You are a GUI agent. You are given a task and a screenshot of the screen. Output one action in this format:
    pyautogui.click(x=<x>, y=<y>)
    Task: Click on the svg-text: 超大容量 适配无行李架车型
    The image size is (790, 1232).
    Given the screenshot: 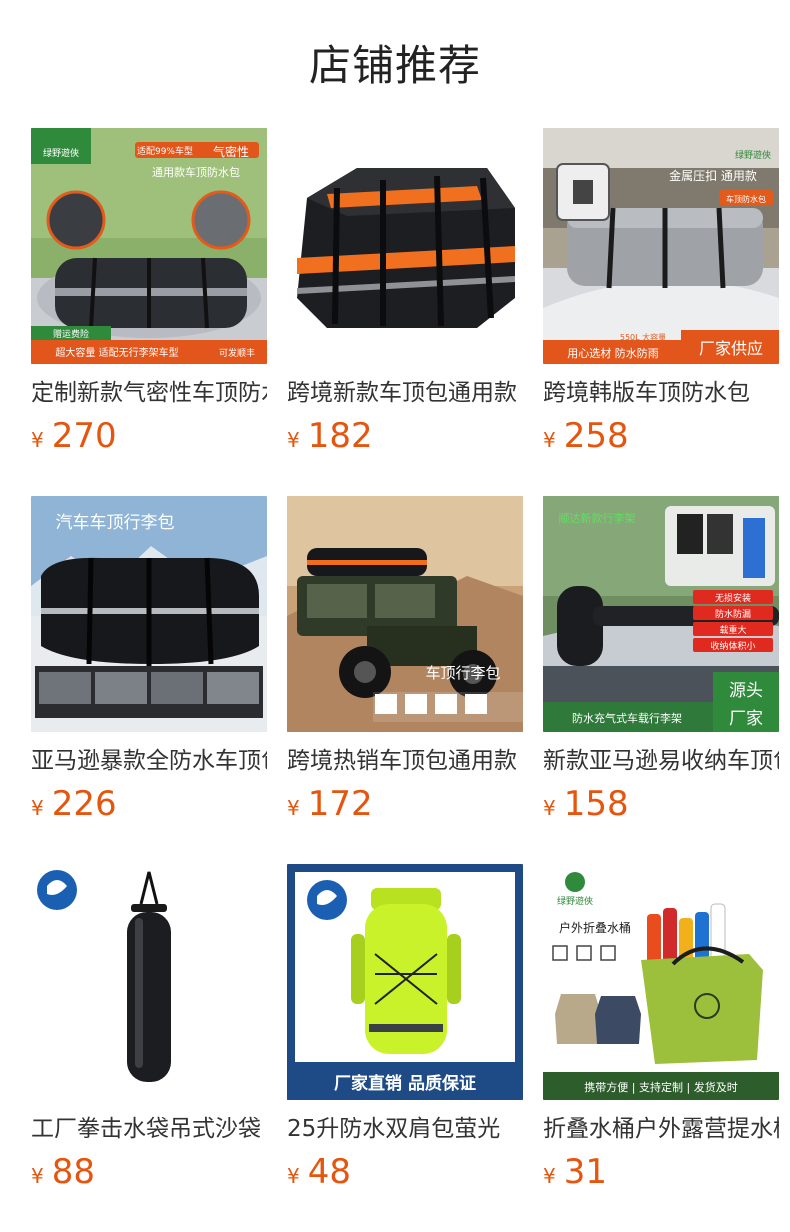 What is the action you would take?
    pyautogui.click(x=116, y=352)
    